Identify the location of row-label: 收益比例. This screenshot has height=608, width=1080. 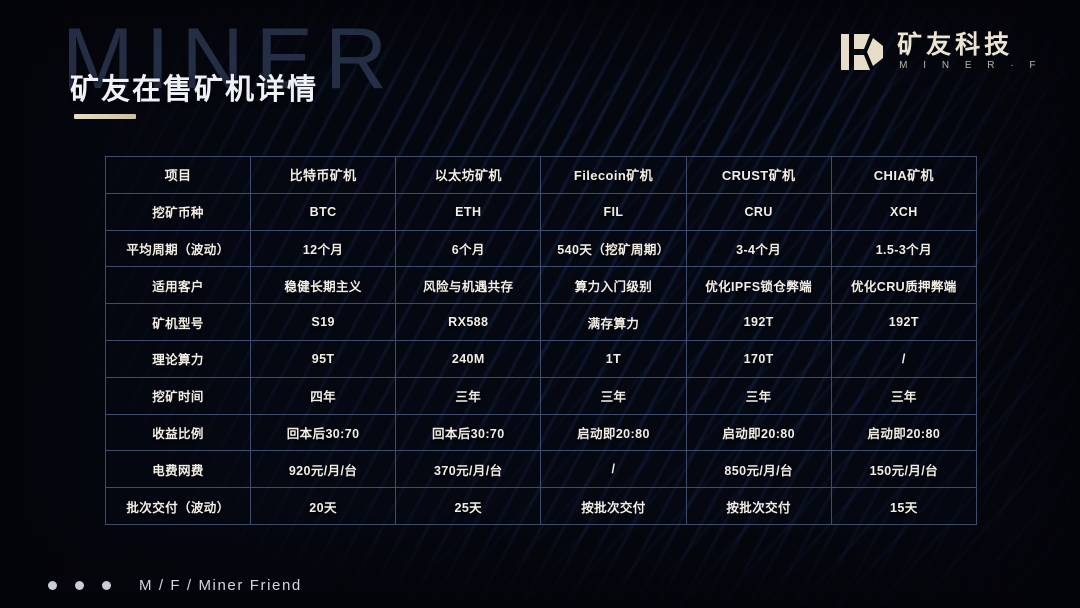
(178, 432).